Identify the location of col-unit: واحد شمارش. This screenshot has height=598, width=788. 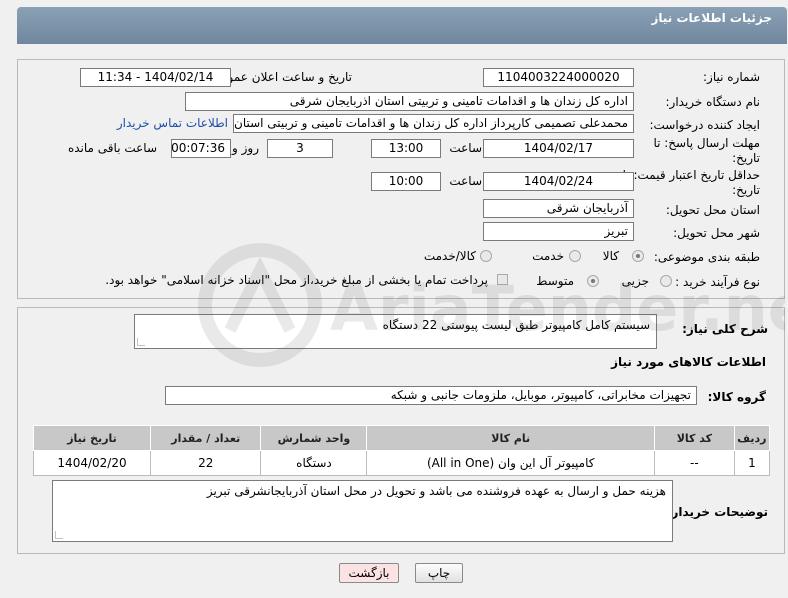
(314, 438).